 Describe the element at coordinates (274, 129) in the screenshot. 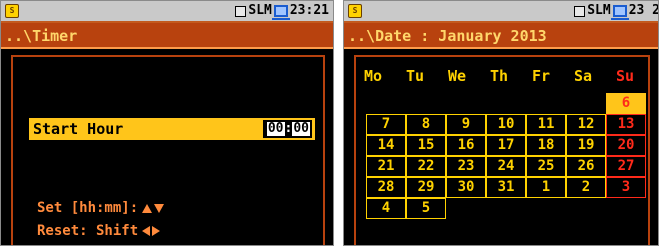

I see `hours-value: 00` at that location.